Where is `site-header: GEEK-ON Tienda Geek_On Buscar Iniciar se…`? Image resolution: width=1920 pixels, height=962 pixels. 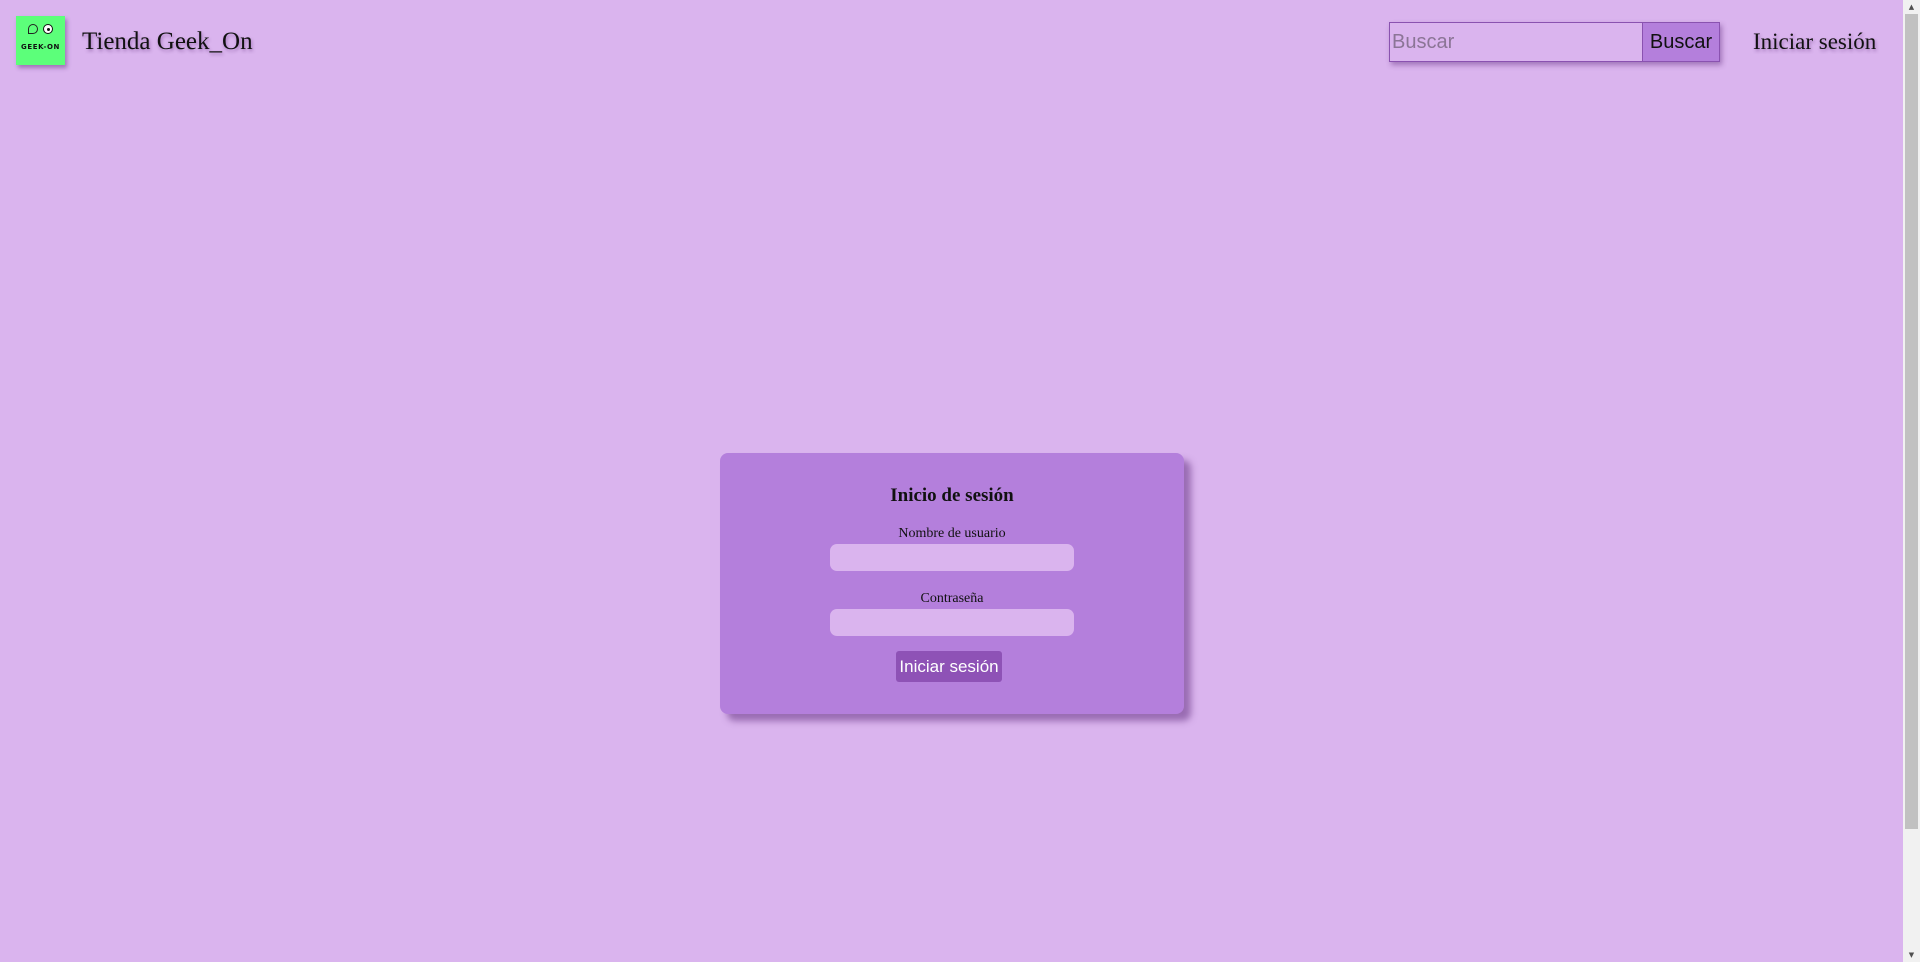
site-header: GEEK-ON Tienda Geek_On Buscar Iniciar se… is located at coordinates (952, 43).